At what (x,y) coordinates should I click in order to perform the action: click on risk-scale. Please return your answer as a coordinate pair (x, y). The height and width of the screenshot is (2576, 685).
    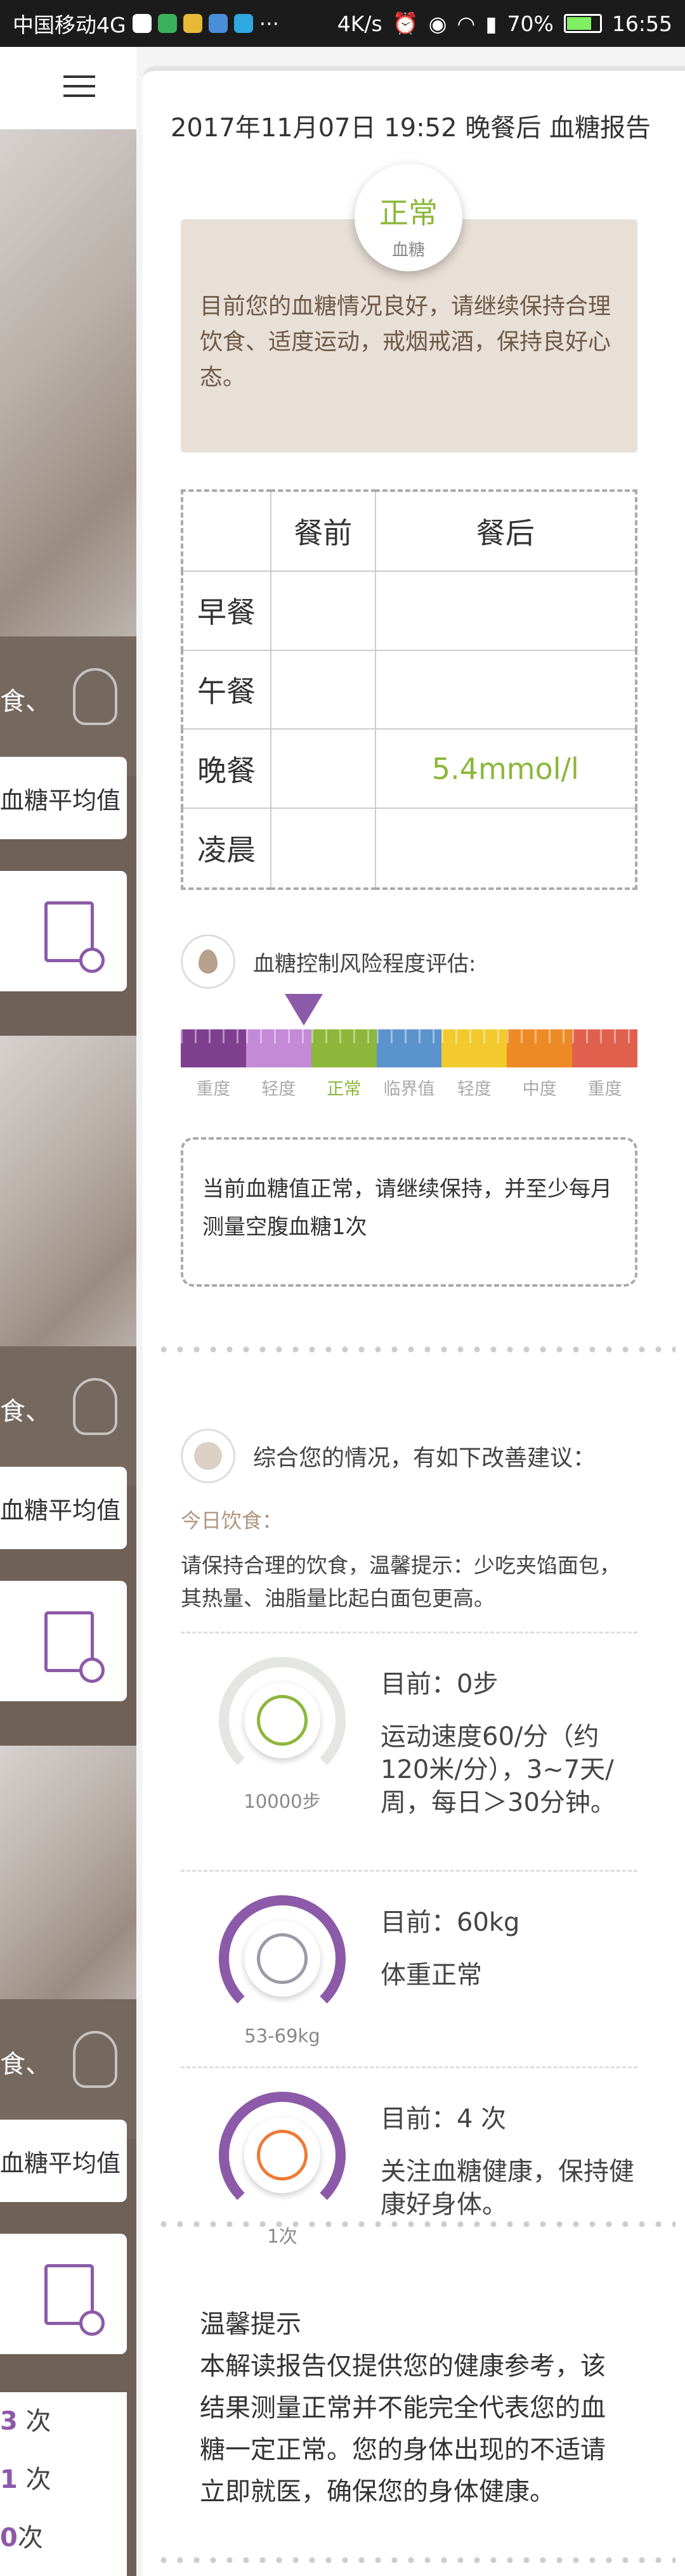
    Looking at the image, I should click on (410, 1048).